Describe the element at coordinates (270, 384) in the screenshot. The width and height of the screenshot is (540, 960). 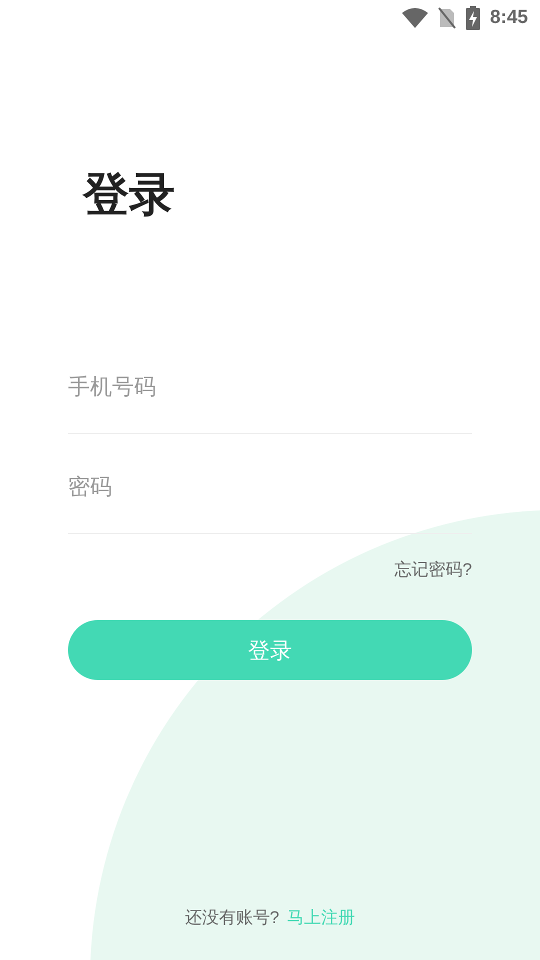
I see `phone-field: 手机号码` at that location.